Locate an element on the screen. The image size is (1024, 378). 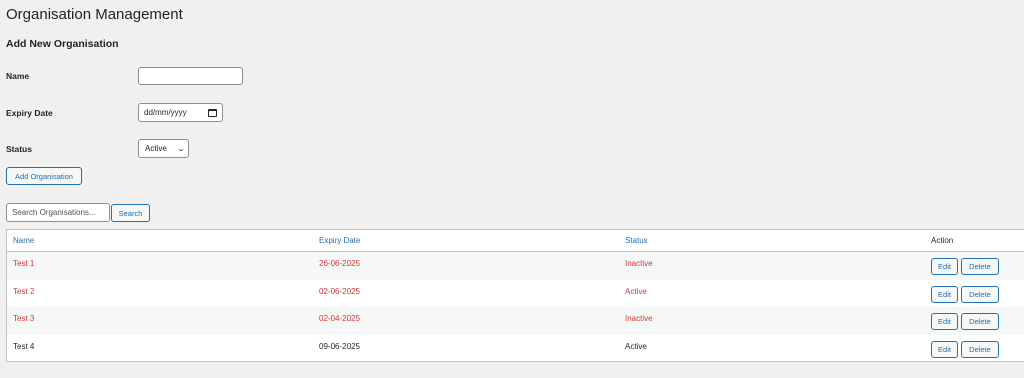
page-title: Organisation Management is located at coordinates (94, 14).